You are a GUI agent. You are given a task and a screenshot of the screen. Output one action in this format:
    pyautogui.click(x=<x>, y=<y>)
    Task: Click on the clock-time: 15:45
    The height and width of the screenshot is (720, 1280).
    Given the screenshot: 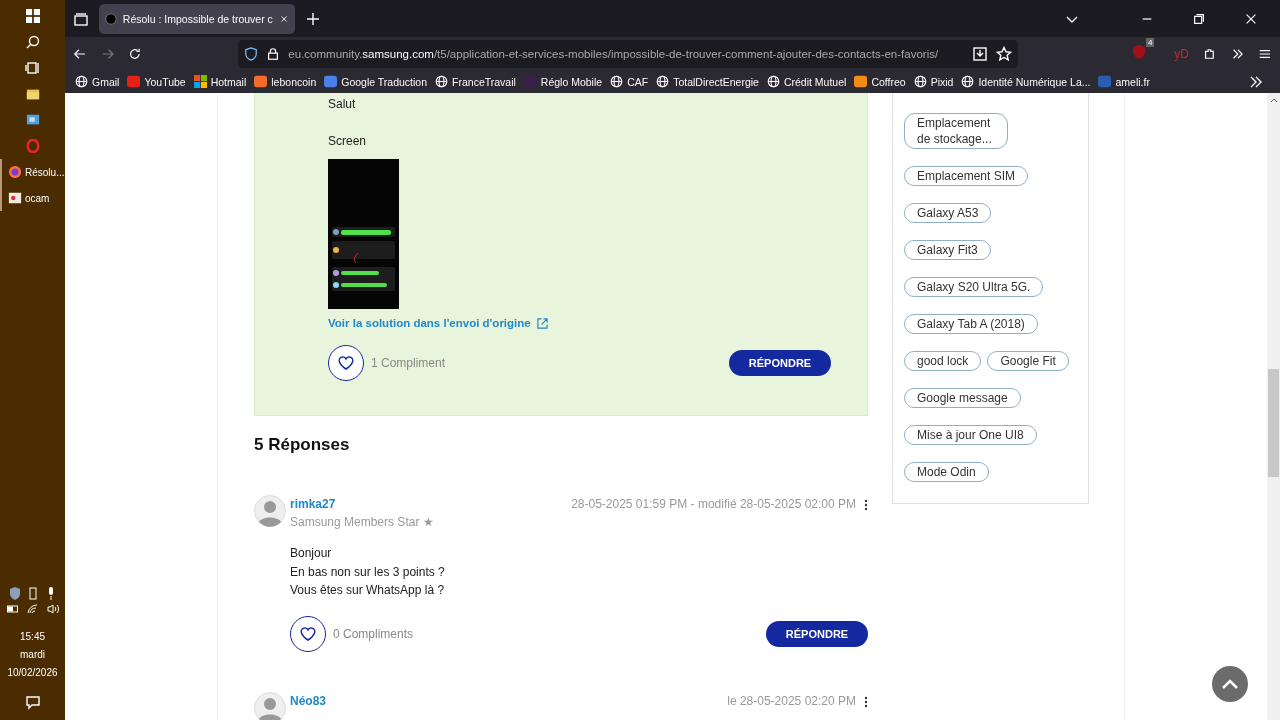 What is the action you would take?
    pyautogui.click(x=32, y=637)
    